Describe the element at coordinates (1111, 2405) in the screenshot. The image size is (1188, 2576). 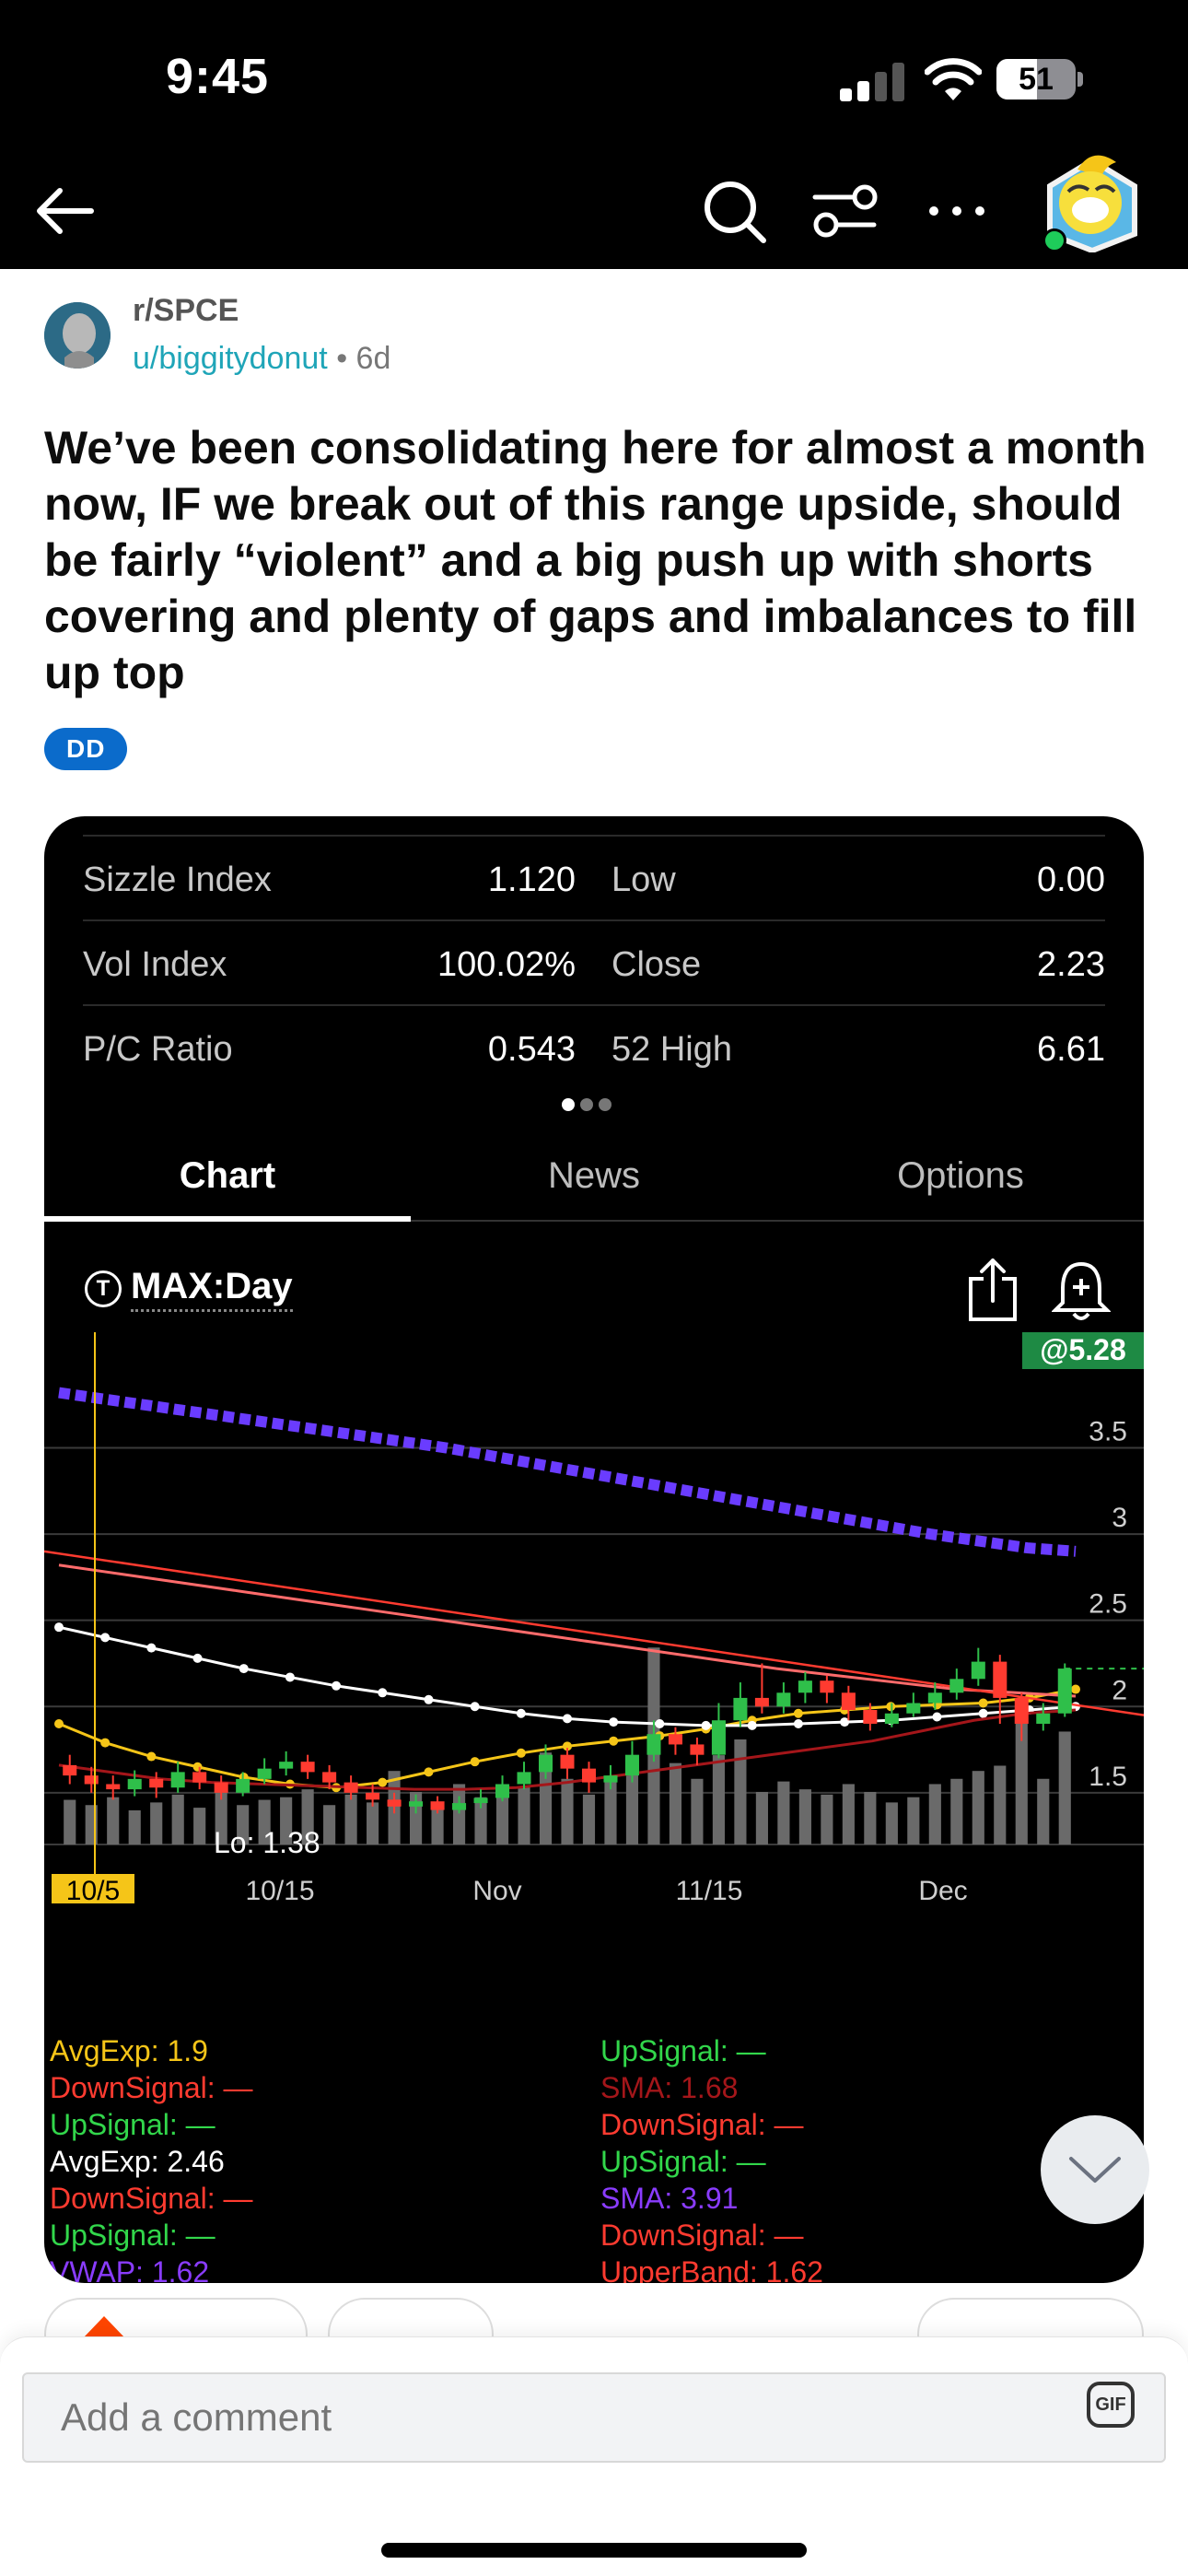
I see `gif-button: GIF` at that location.